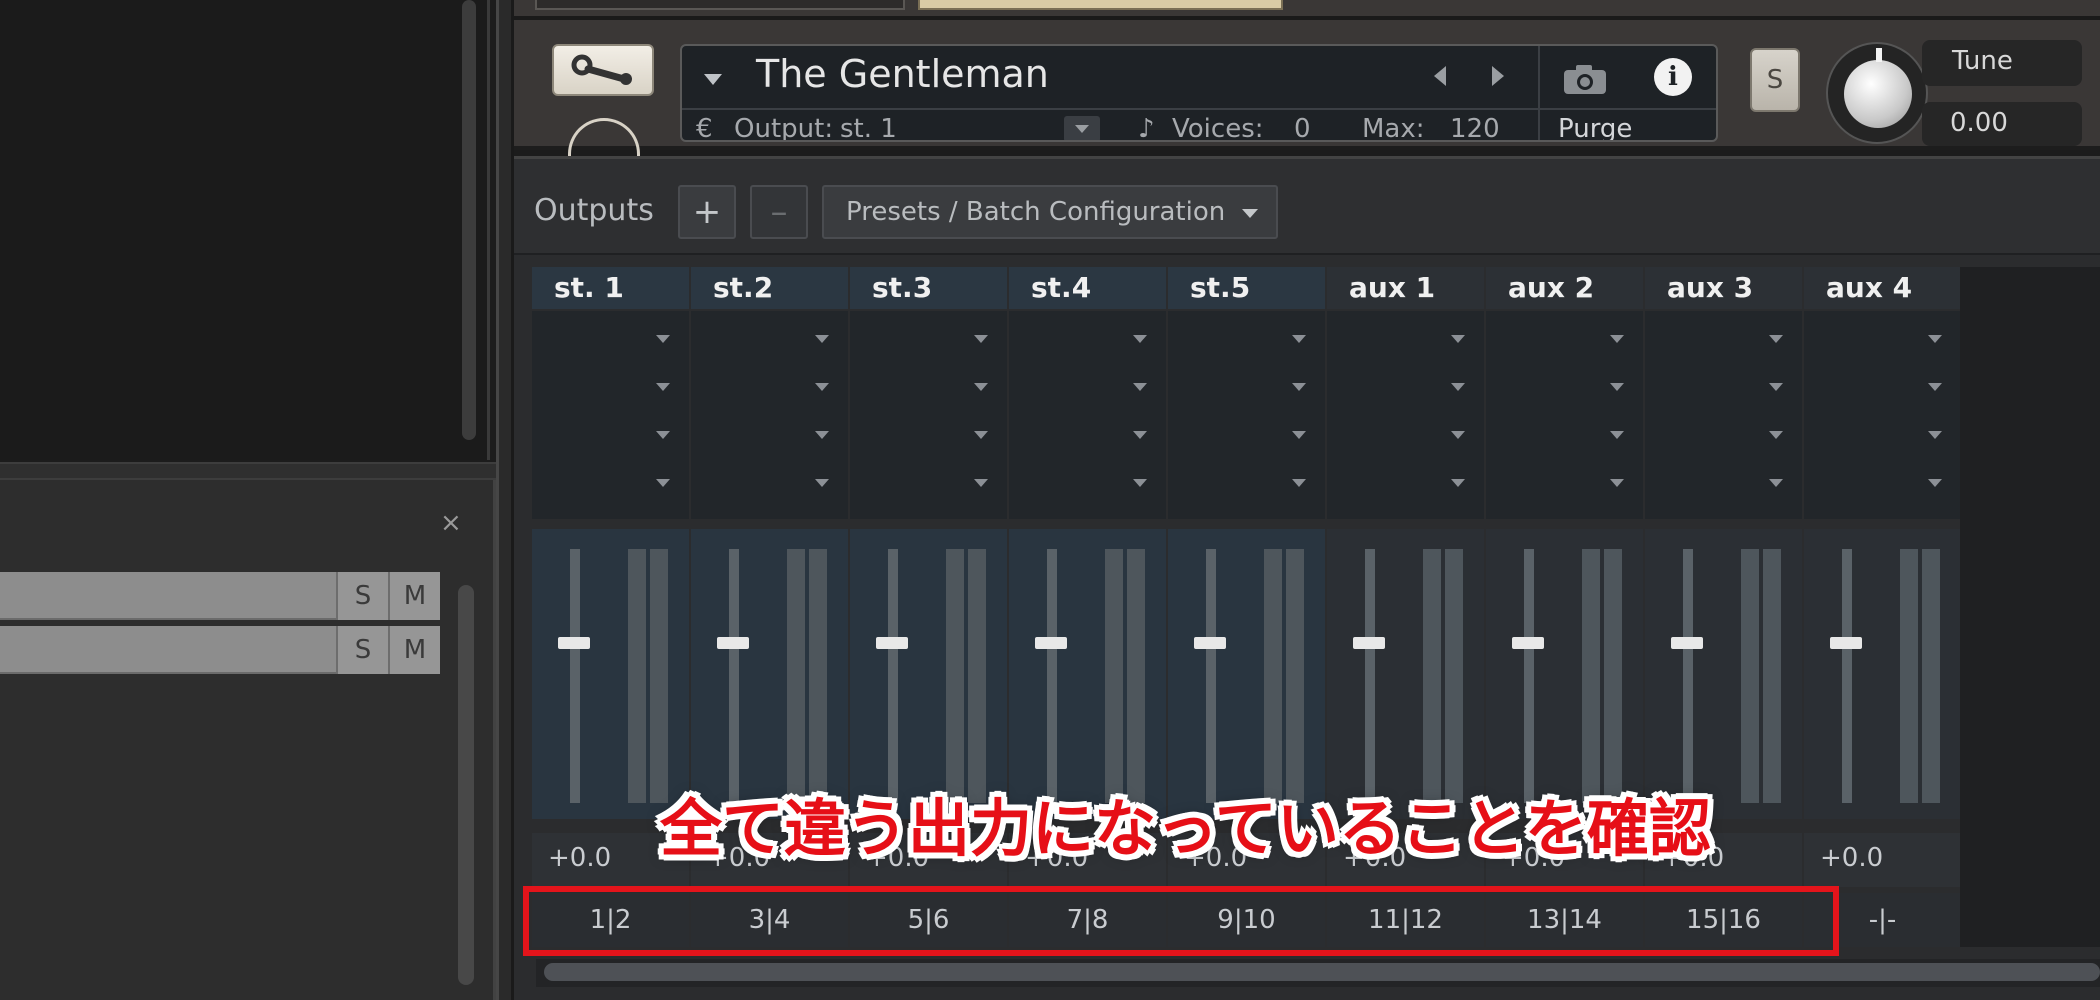  What do you see at coordinates (1100, 5) in the screenshot?
I see `rack-top-tab-active` at bounding box center [1100, 5].